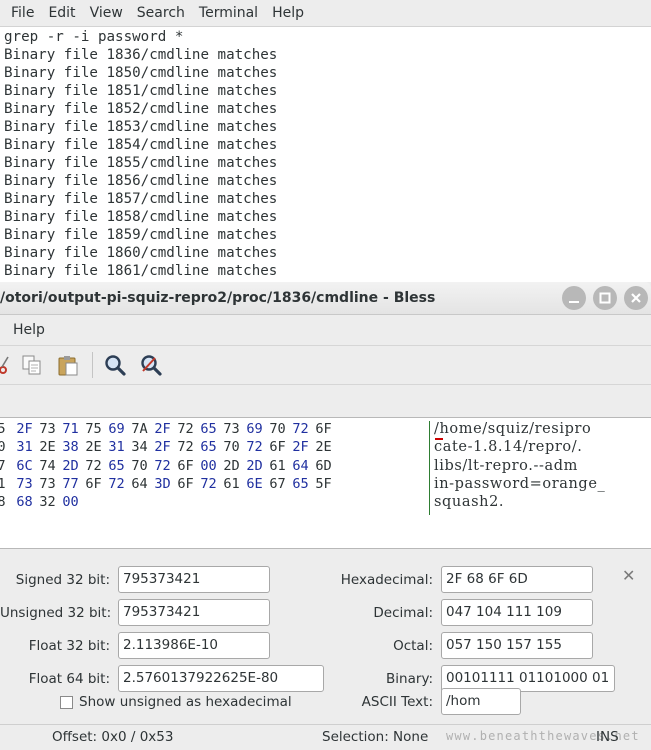  Describe the element at coordinates (93, 429) in the screenshot. I see `hex-byte: 75` at that location.